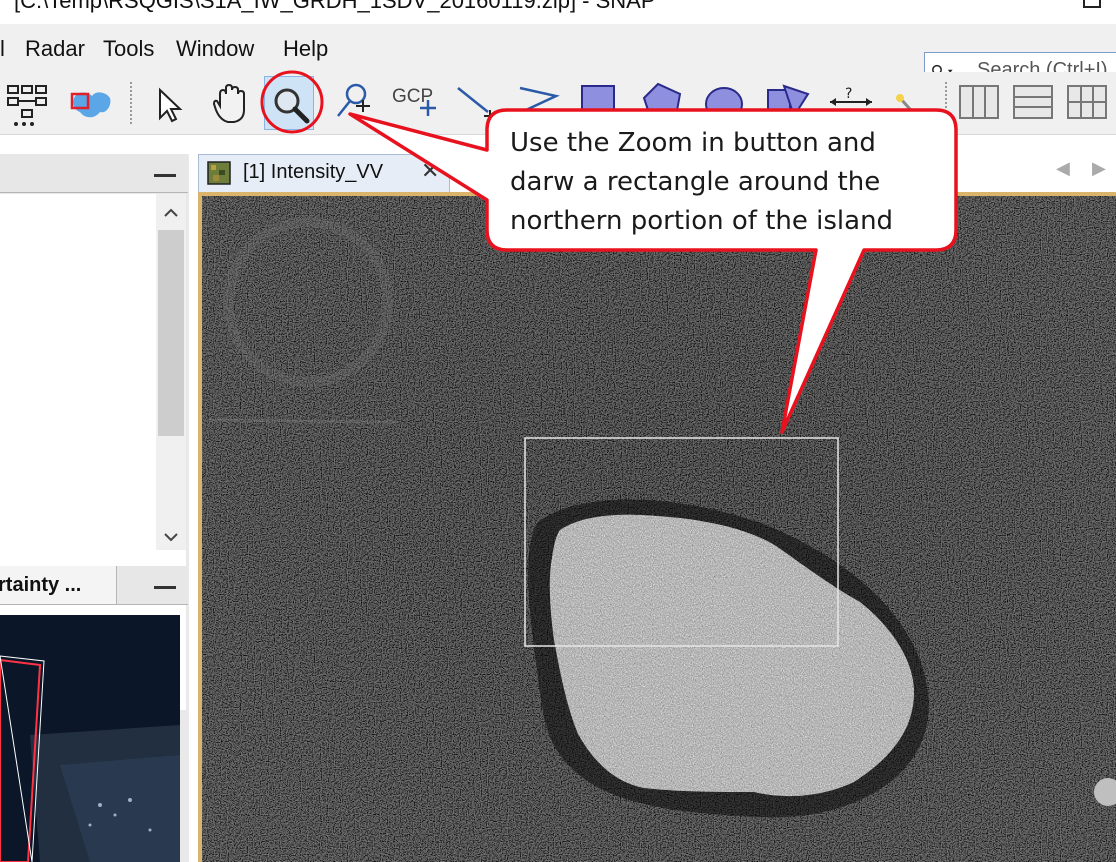 This screenshot has height=862, width=1116. I want to click on range-finder-button: ?, so click(851, 103).